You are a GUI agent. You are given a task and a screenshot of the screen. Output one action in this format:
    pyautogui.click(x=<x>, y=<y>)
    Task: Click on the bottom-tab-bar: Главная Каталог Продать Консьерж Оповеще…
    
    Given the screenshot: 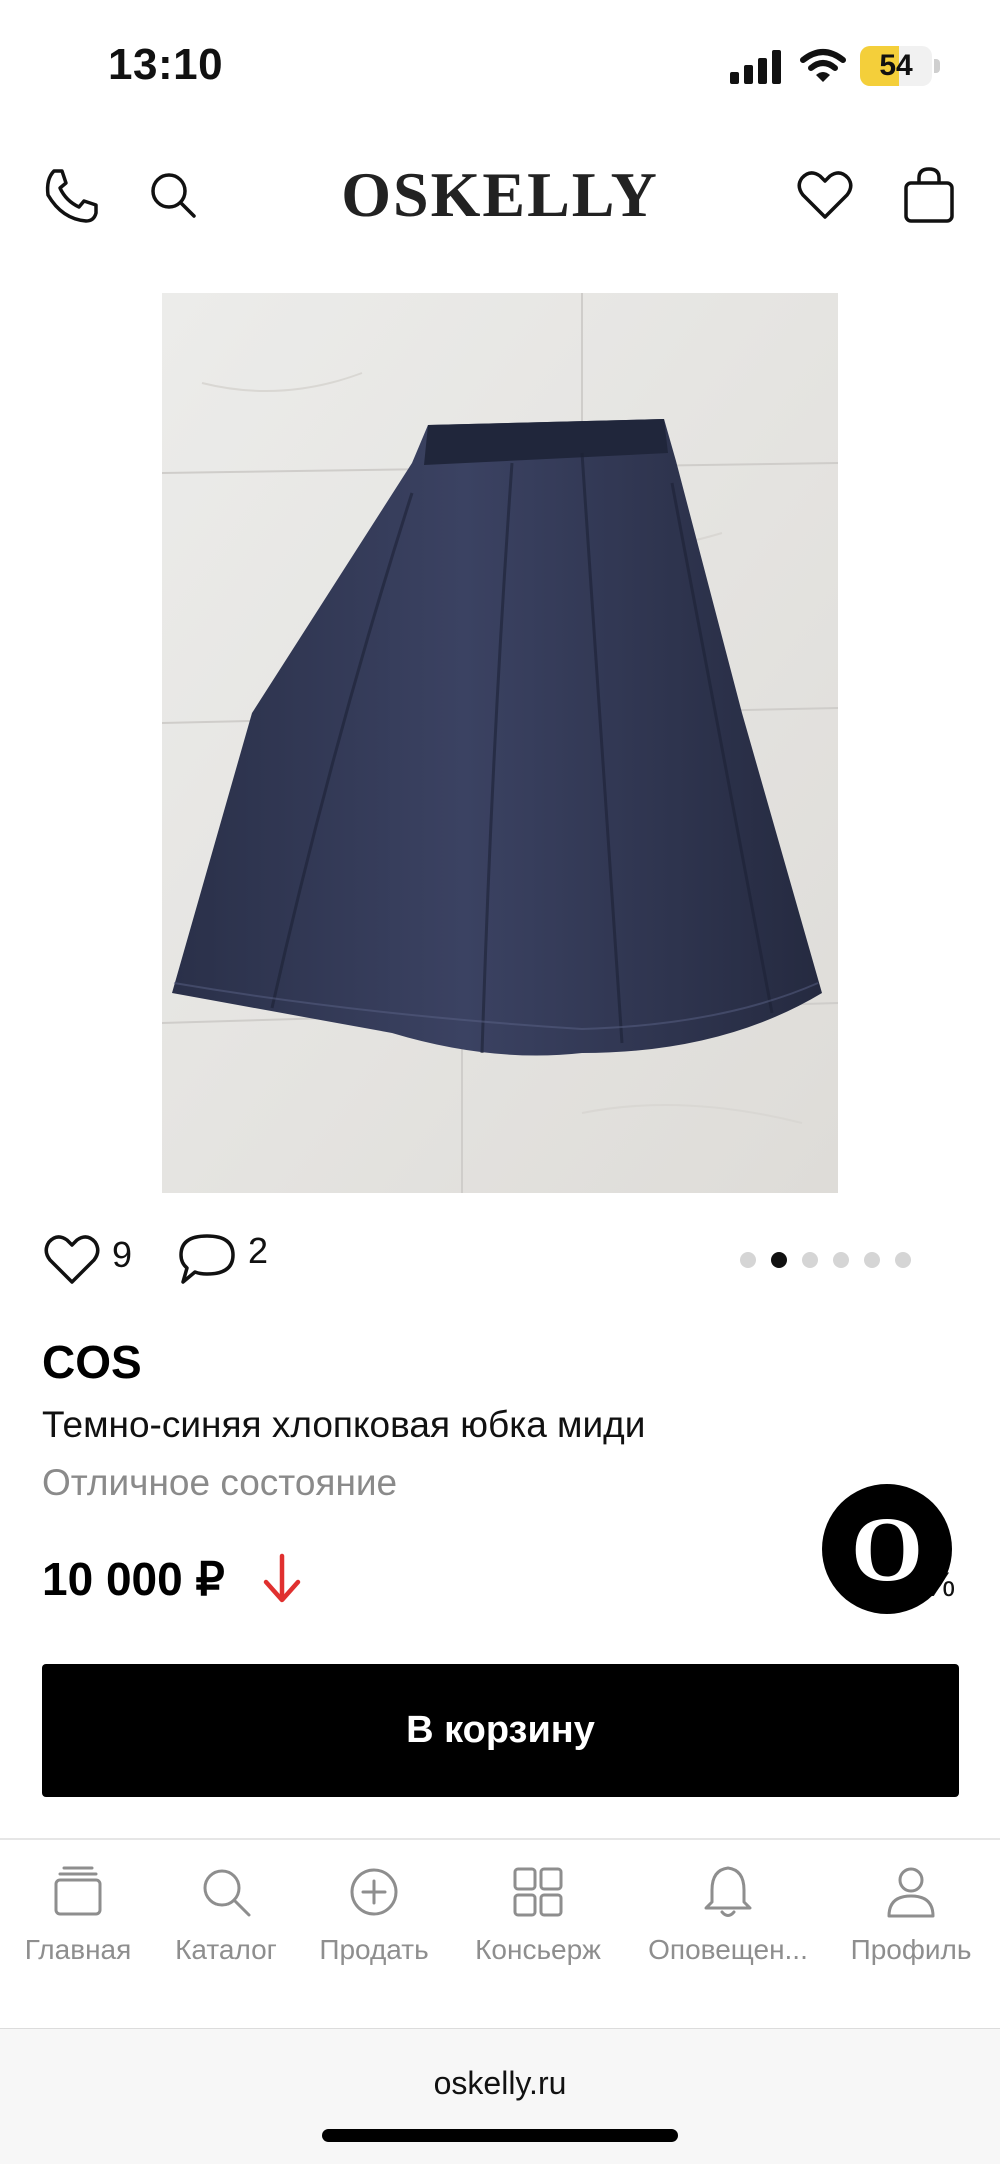 What is the action you would take?
    pyautogui.click(x=500, y=1933)
    